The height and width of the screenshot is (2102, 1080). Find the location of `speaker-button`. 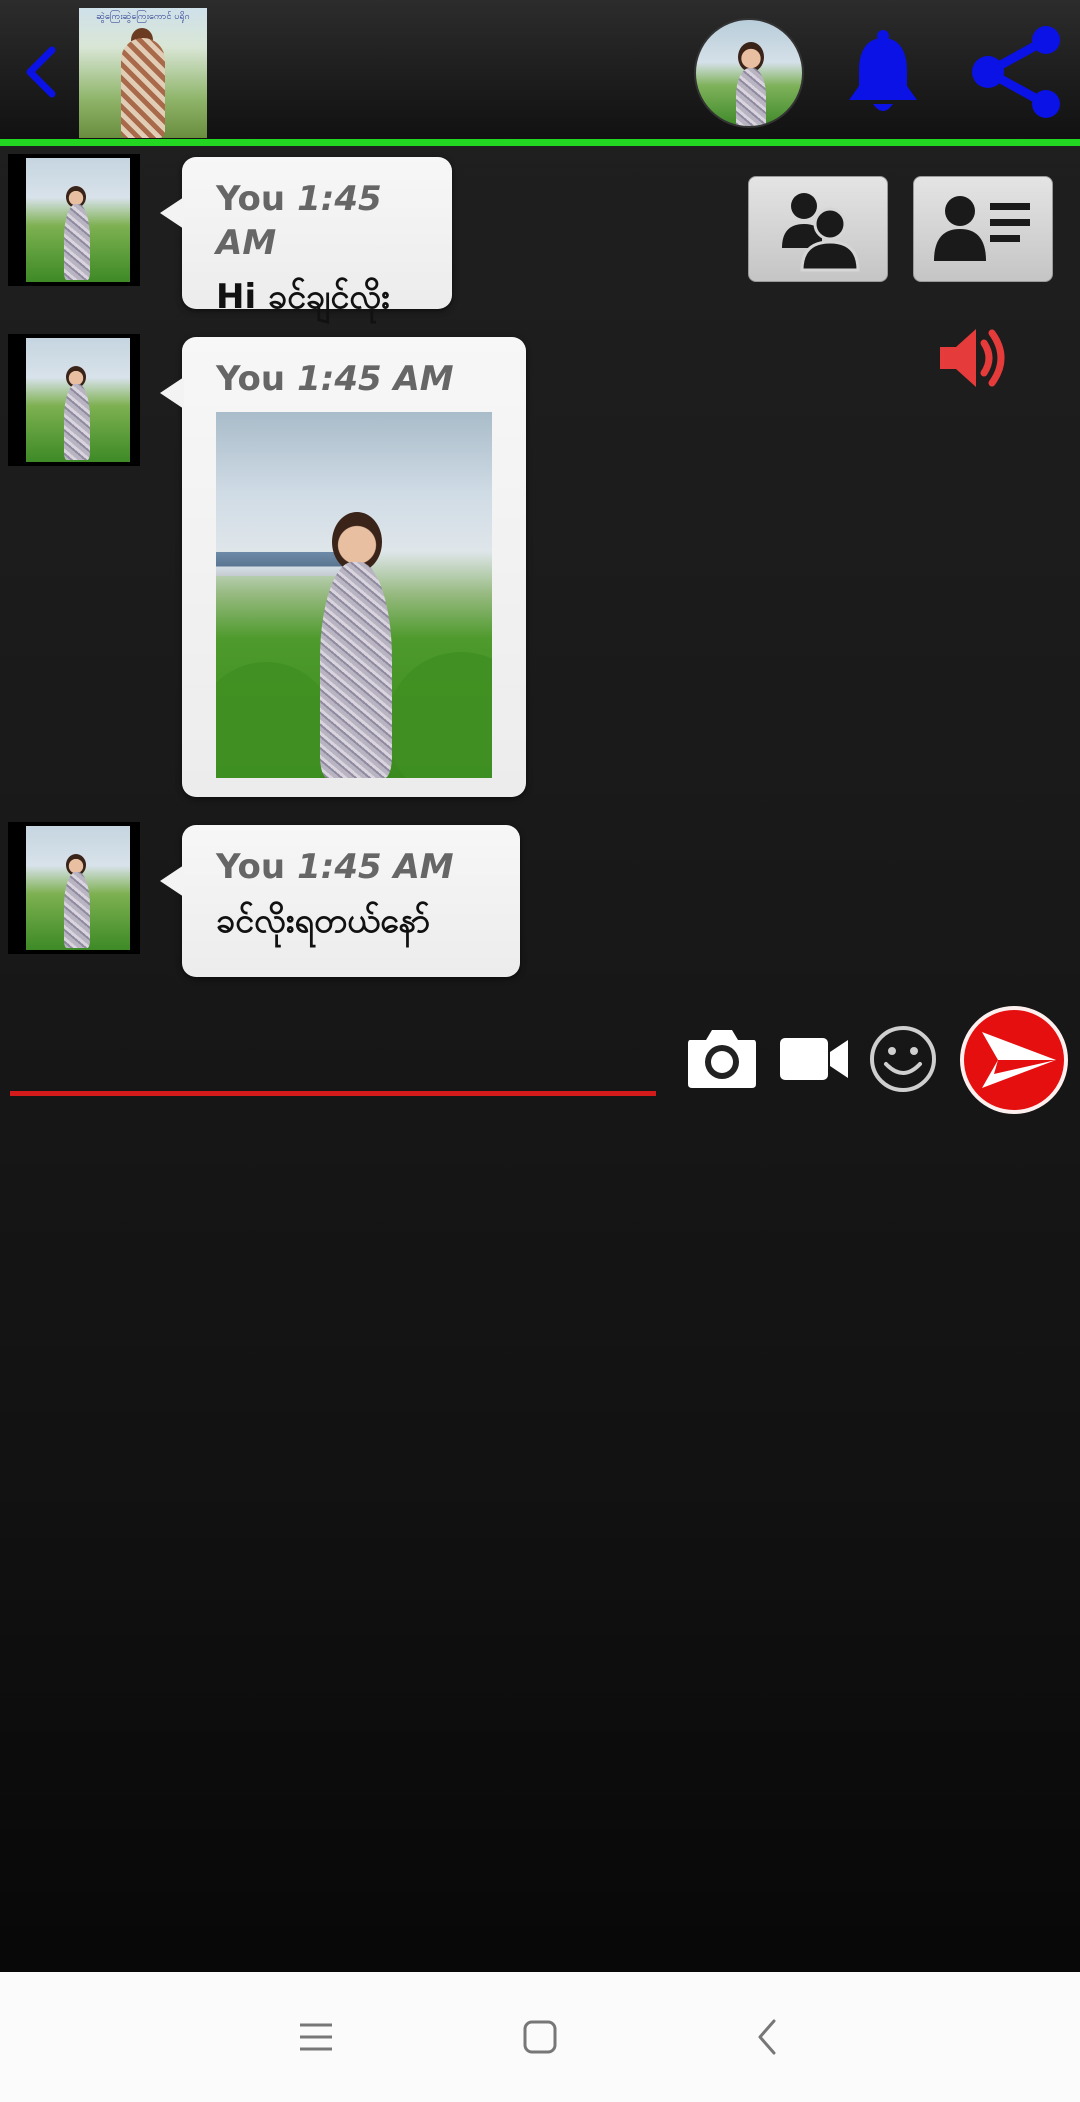

speaker-button is located at coordinates (974, 358).